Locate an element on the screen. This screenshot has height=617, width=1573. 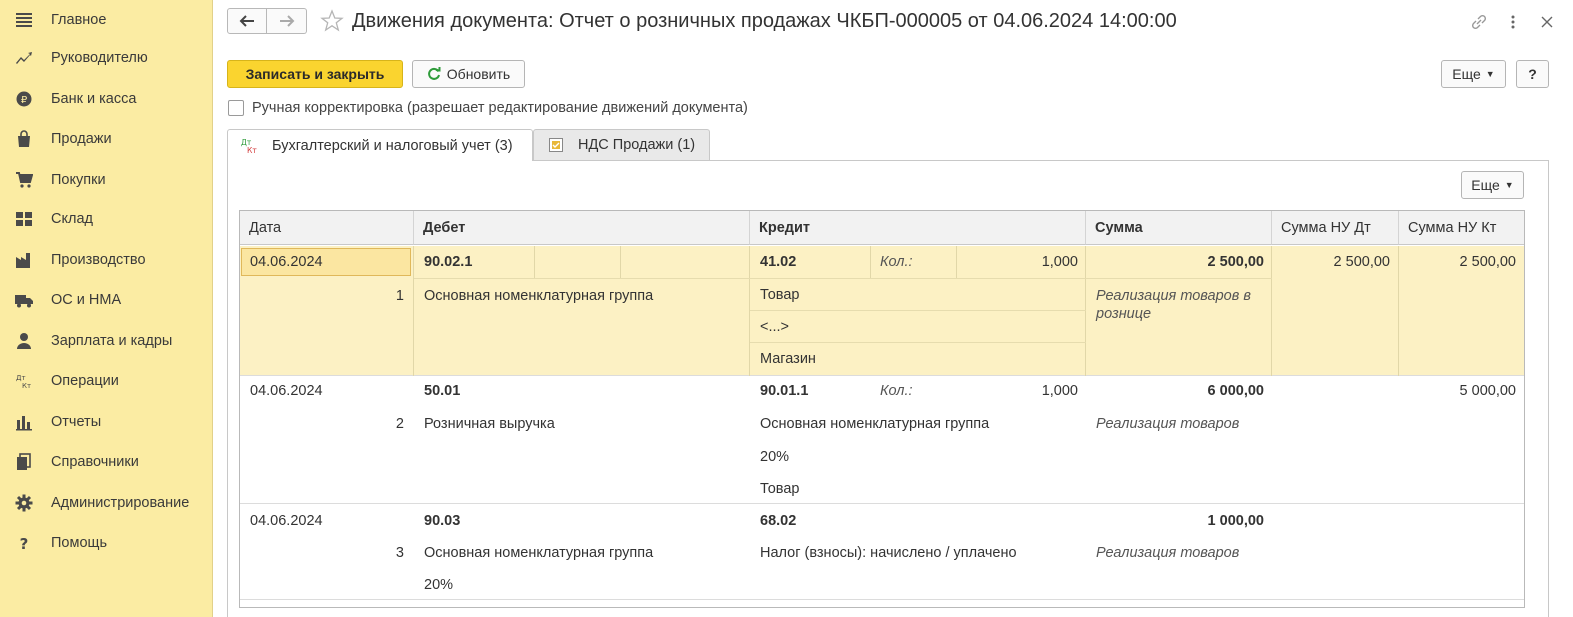
tab-accounting: Дт Кт Бухгалтерский и налоговый учет (3) is located at coordinates (380, 145).